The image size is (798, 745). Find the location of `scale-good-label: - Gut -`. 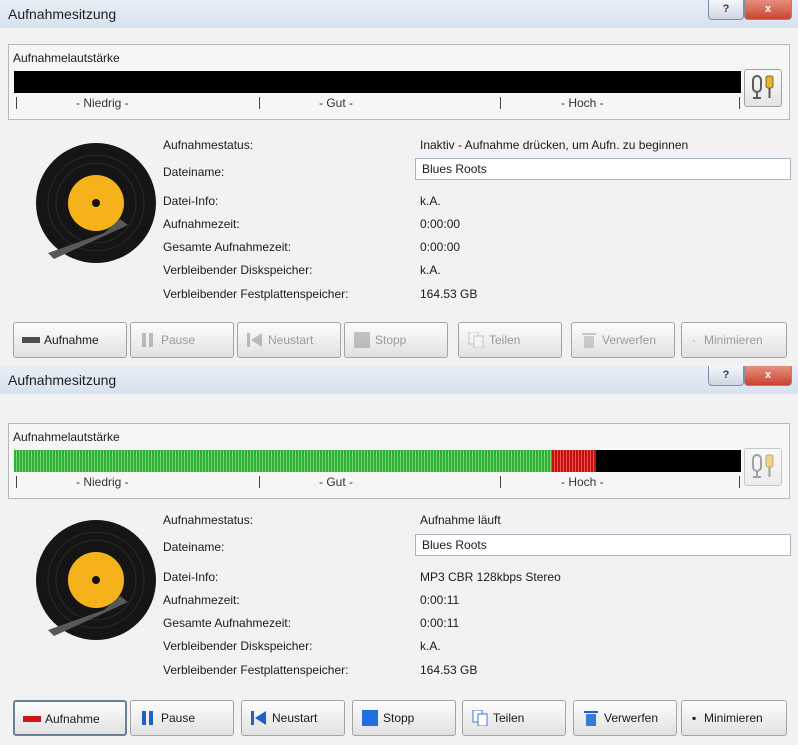

scale-good-label: - Gut - is located at coordinates (336, 103).